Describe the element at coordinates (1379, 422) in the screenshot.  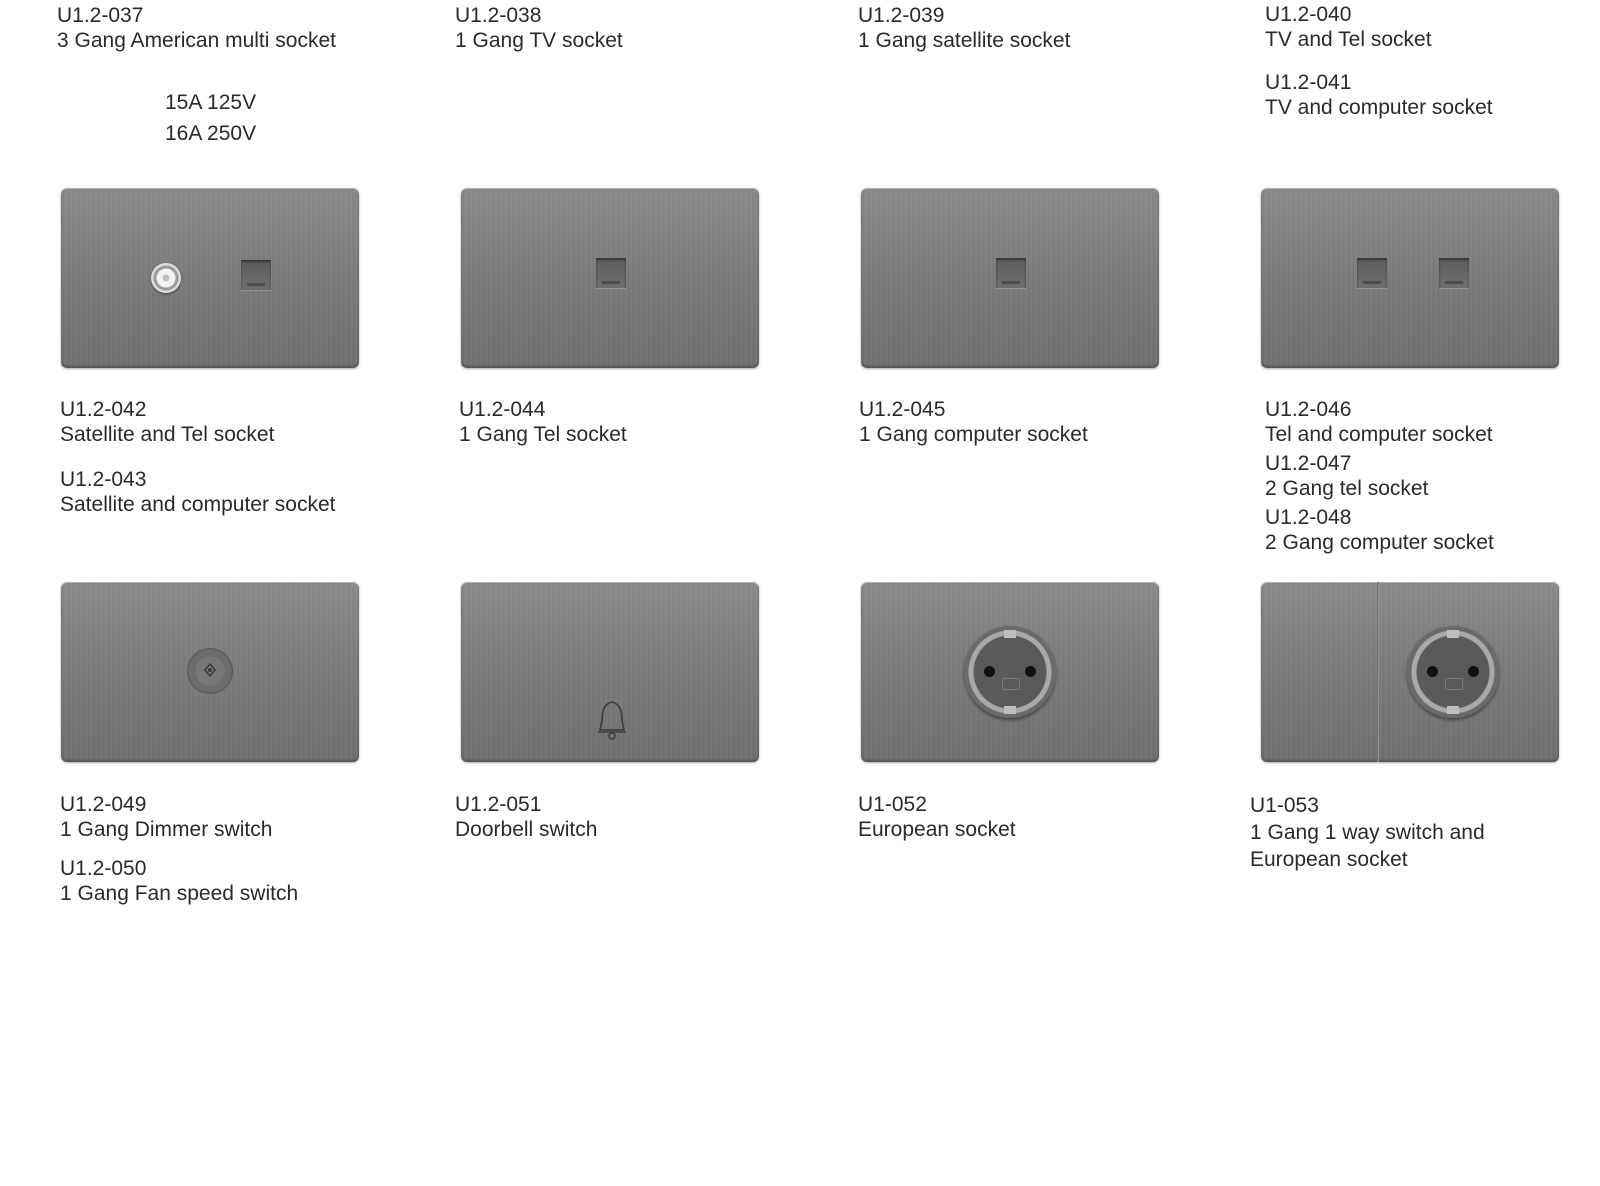
I see `caption-u1-2-046: U1.2-046 Tel and computer socket` at that location.